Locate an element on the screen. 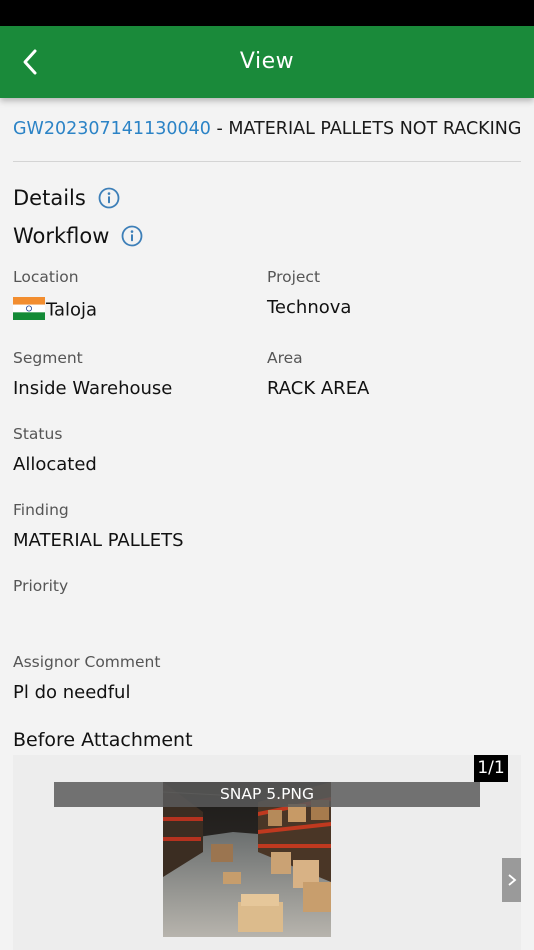 The height and width of the screenshot is (950, 534). status-bar is located at coordinates (267, 13).